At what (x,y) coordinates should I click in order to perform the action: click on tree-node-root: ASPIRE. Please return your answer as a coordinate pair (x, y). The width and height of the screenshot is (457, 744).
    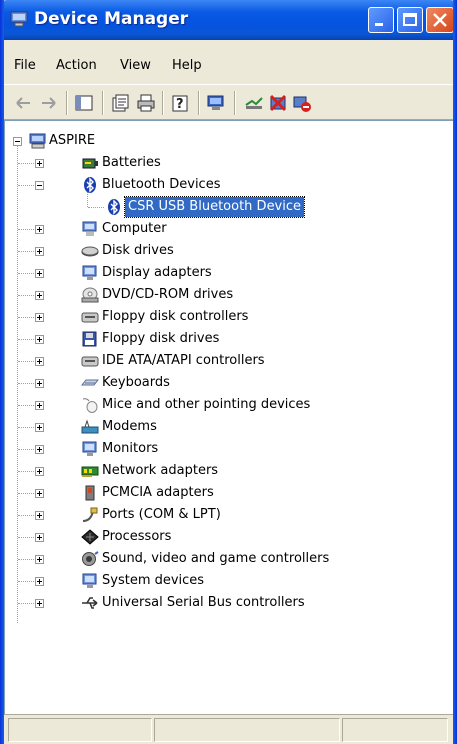
    Looking at the image, I should click on (225, 141).